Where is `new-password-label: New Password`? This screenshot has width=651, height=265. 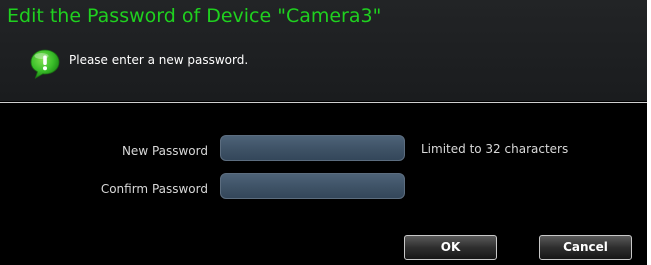
new-password-label: New Password is located at coordinates (164, 151).